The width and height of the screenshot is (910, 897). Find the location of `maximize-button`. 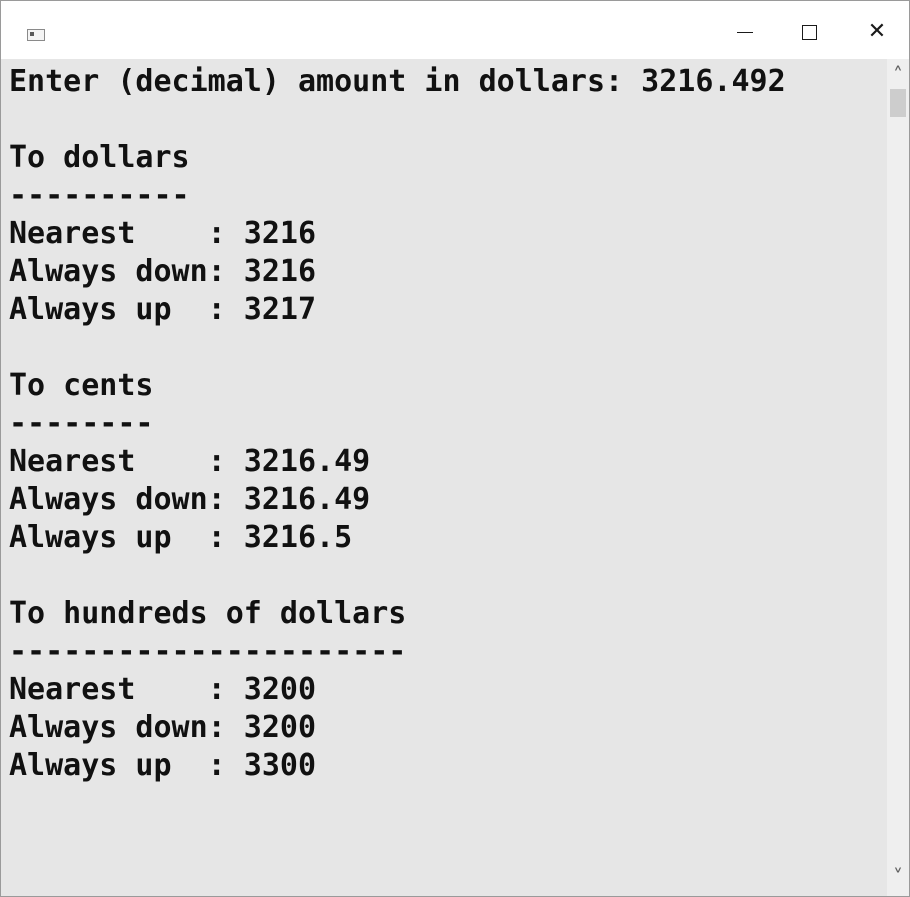

maximize-button is located at coordinates (809, 30).